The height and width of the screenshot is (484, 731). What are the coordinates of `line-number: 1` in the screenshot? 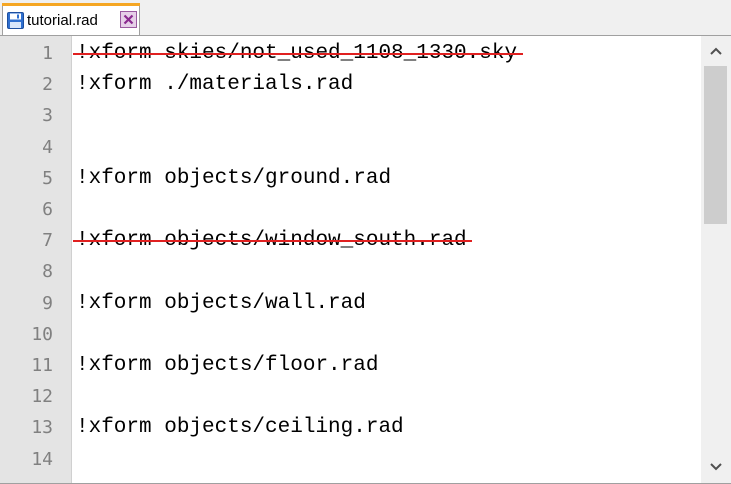 It's located at (47, 53).